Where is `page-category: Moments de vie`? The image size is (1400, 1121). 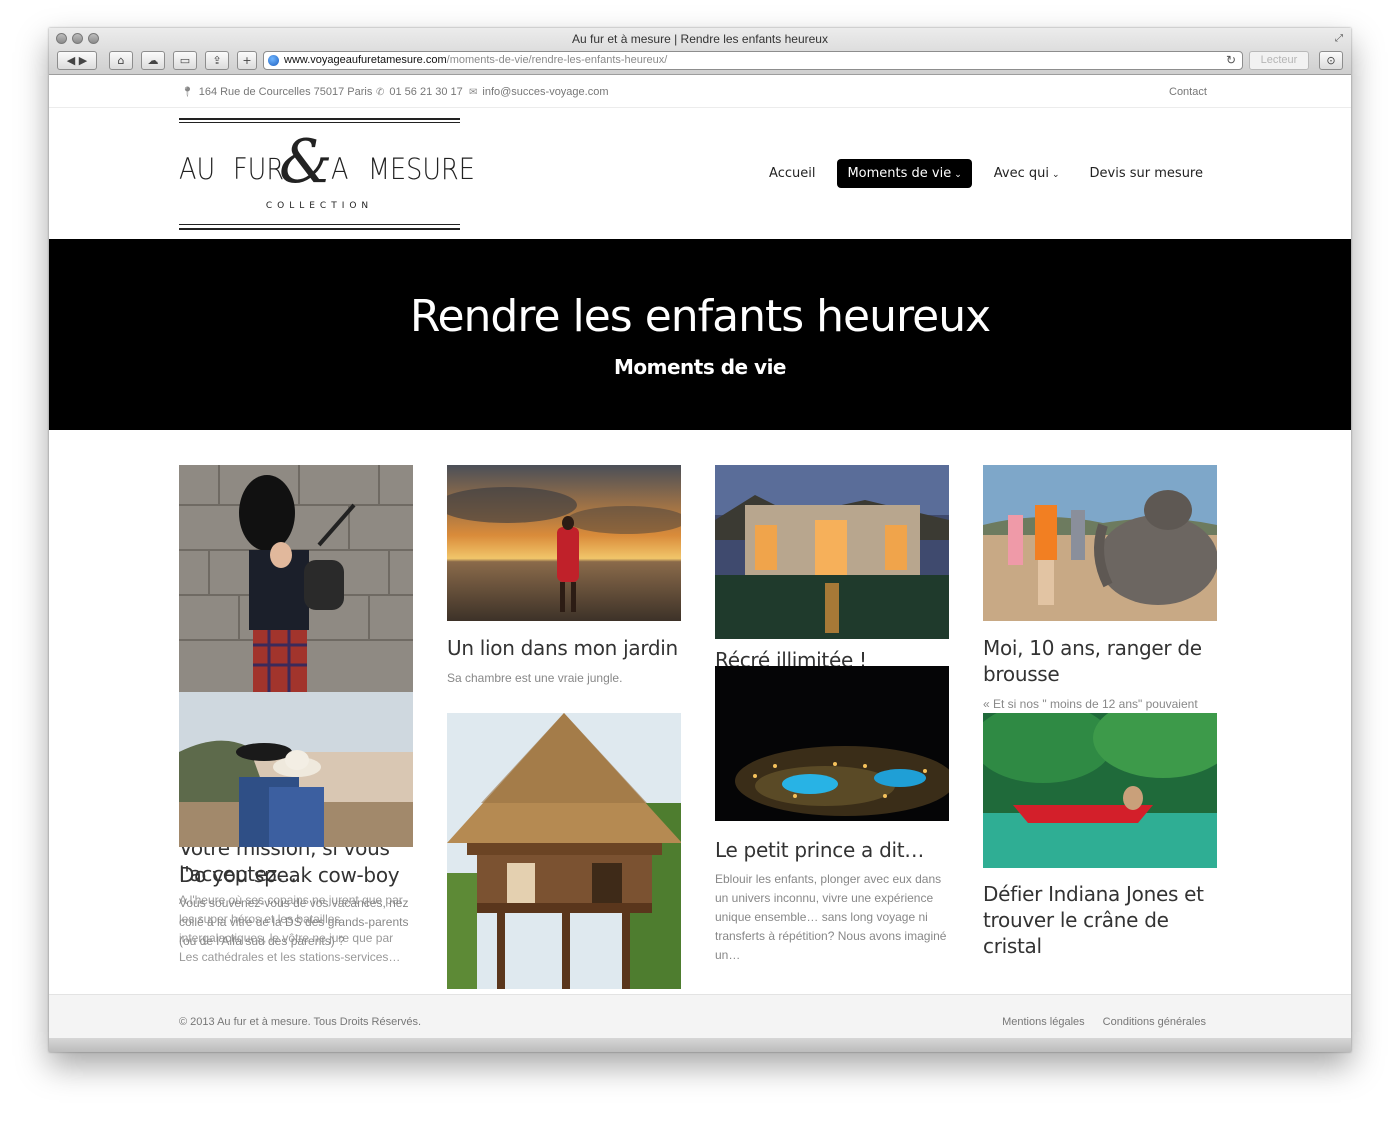 page-category: Moments de vie is located at coordinates (700, 367).